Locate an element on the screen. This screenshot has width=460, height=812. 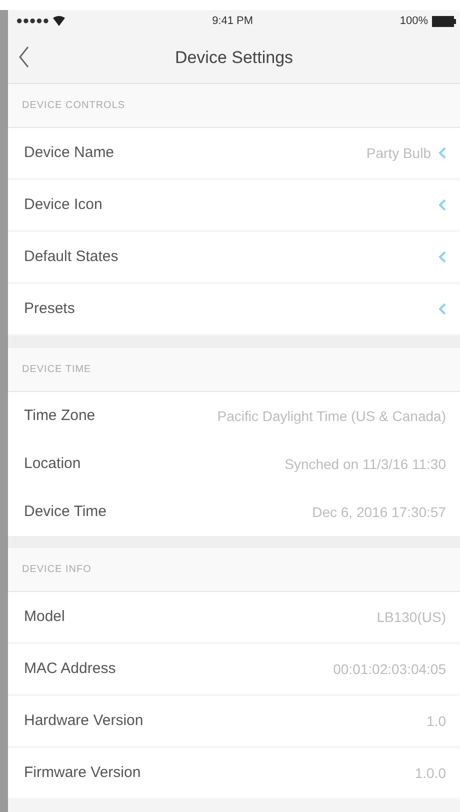
setting-label: Device Icon is located at coordinates (63, 204).